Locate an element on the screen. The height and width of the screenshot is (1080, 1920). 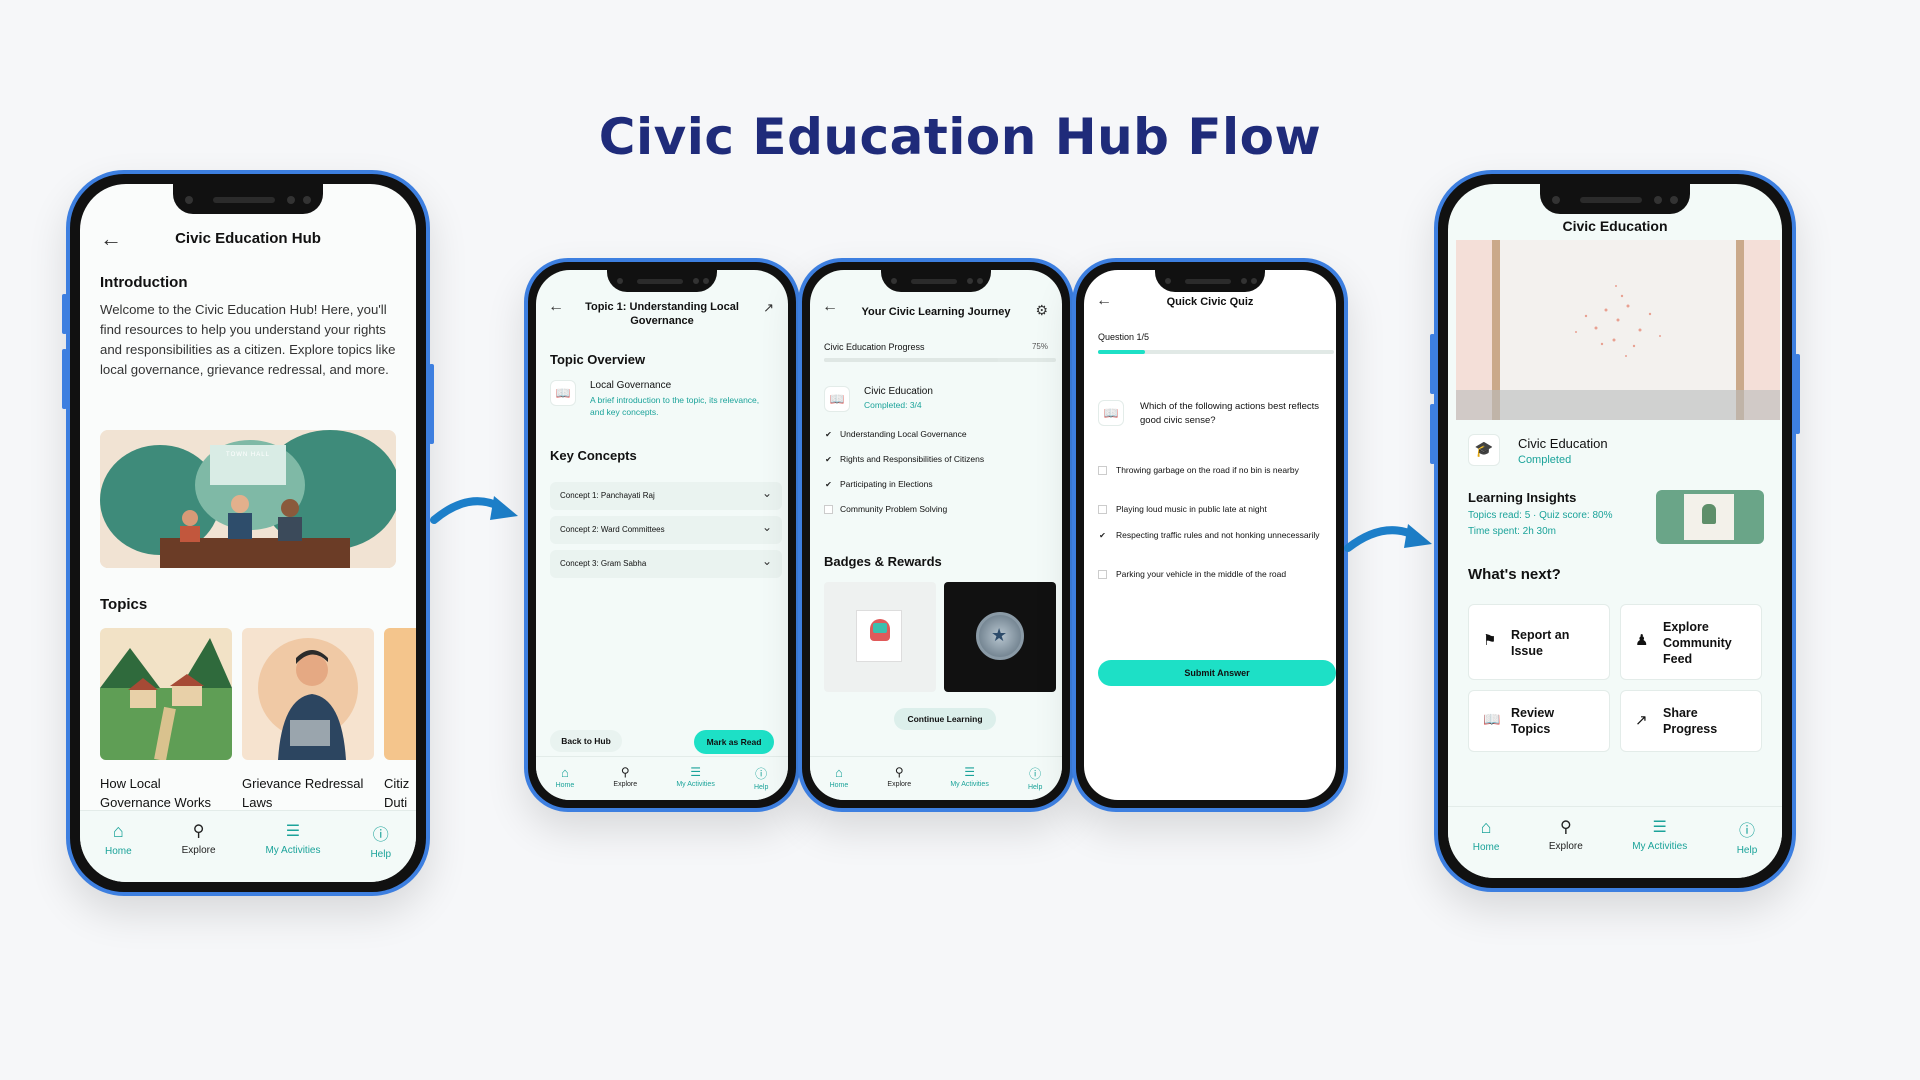
page-title: Topic 1: Understanding Local Governance is located at coordinates (662, 314).